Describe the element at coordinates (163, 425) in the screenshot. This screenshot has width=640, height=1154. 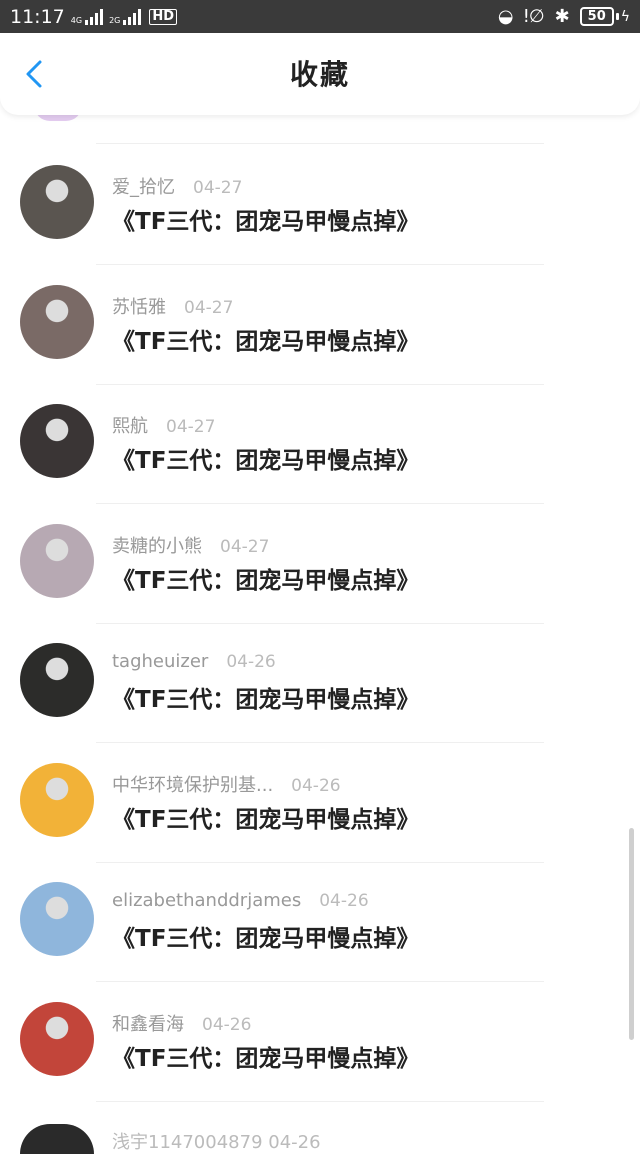
I see `item-meta: 熙航 04-27` at that location.